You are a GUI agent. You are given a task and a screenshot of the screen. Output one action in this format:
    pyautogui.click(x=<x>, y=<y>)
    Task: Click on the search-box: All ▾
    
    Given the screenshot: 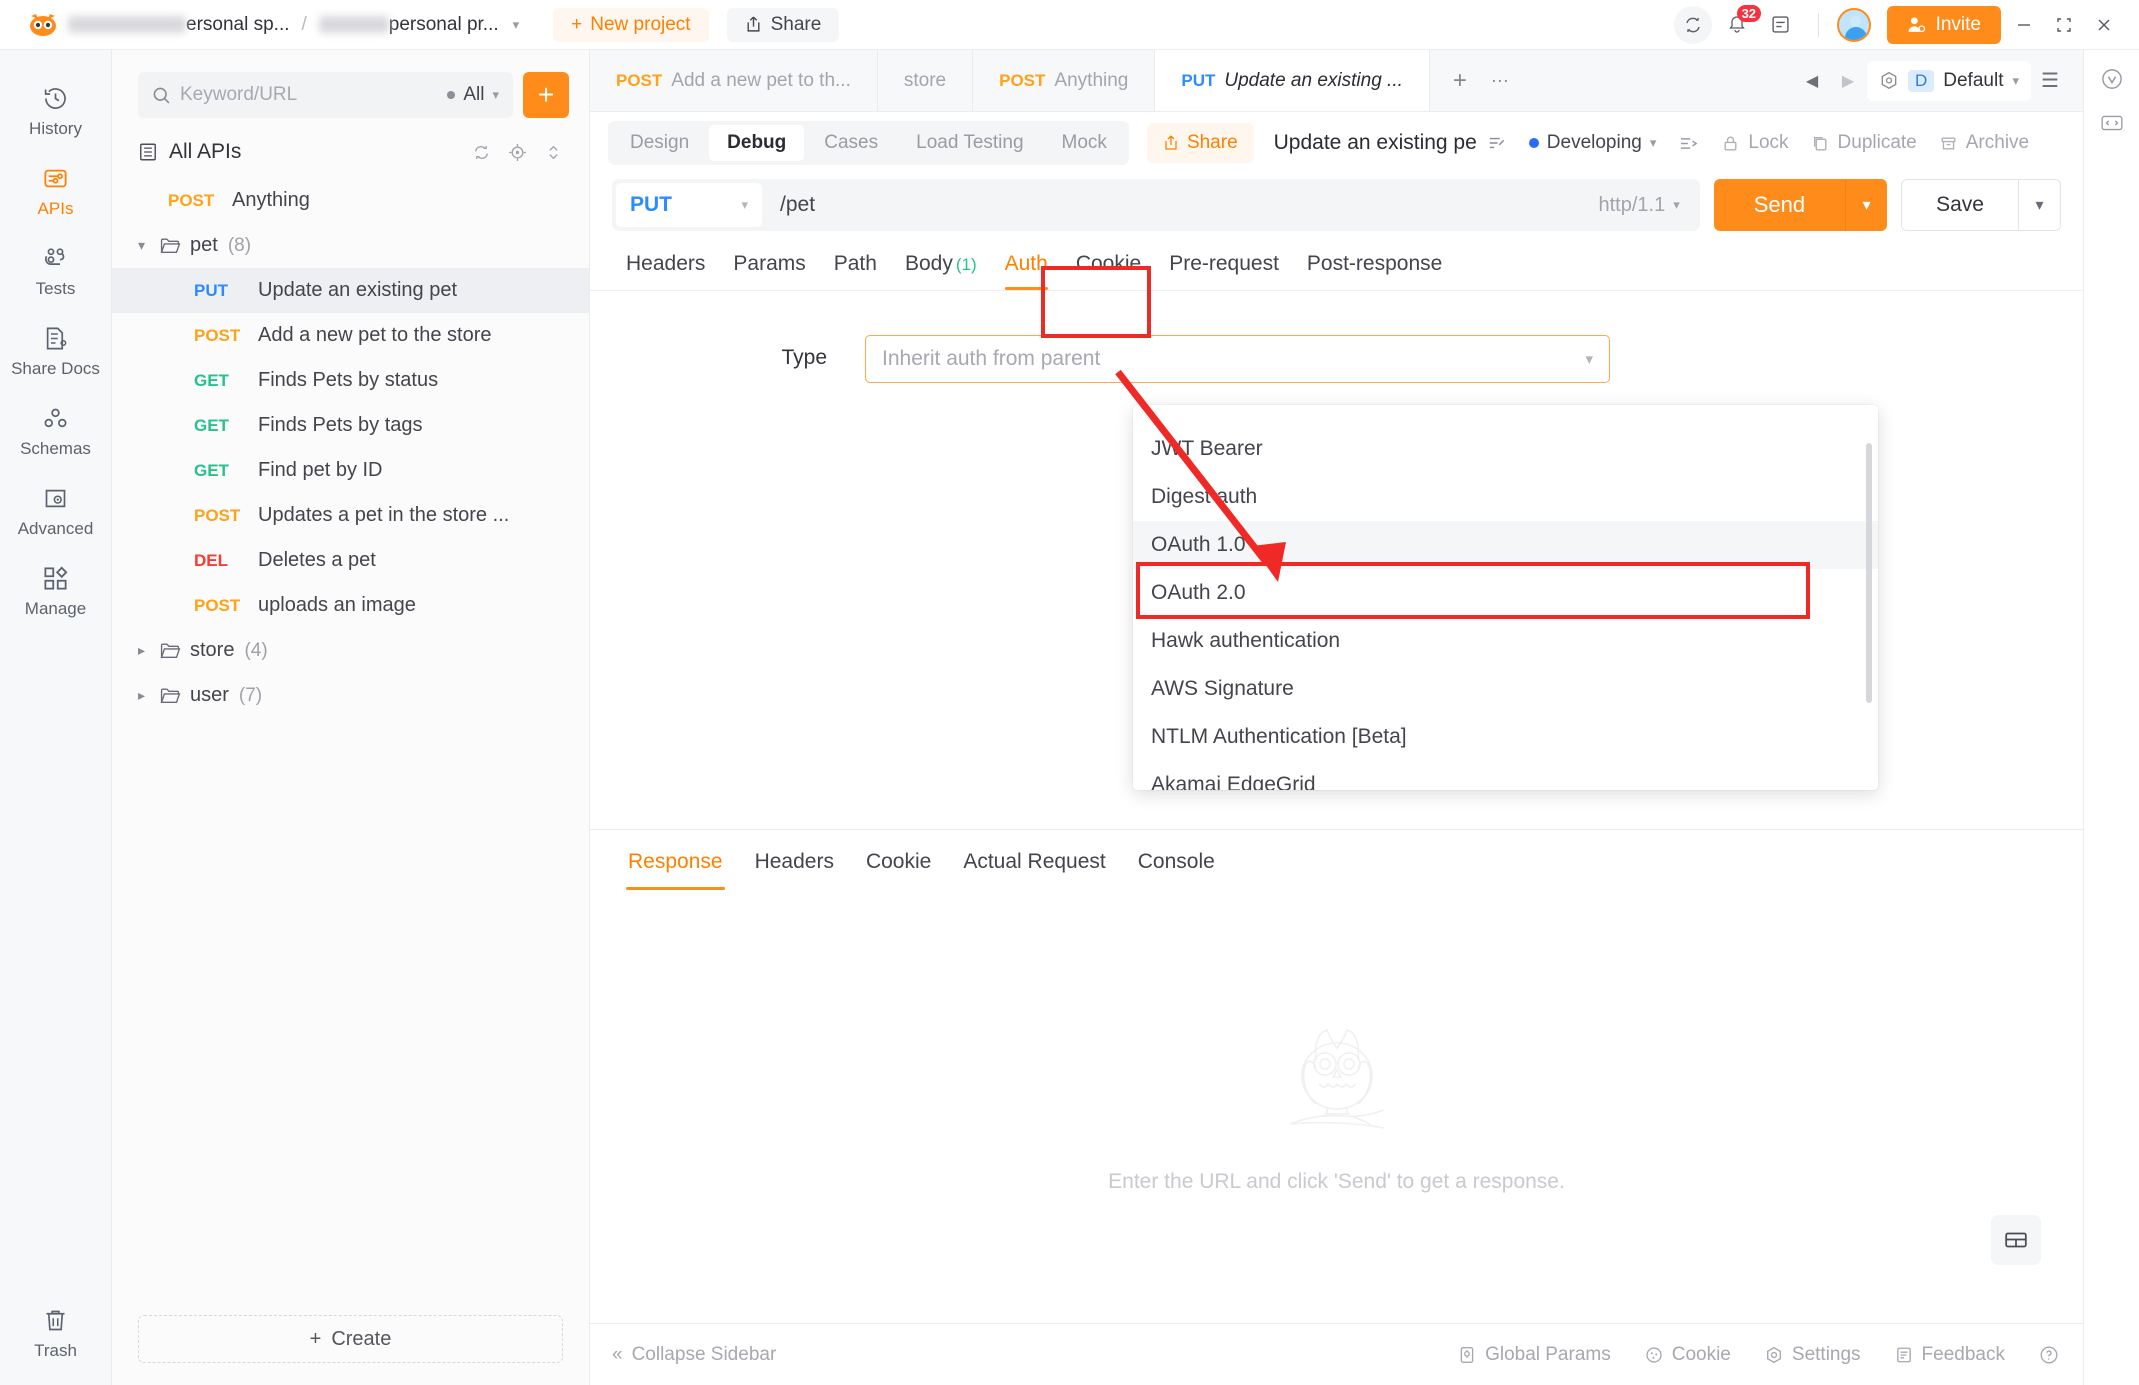 What is the action you would take?
    pyautogui.click(x=325, y=95)
    